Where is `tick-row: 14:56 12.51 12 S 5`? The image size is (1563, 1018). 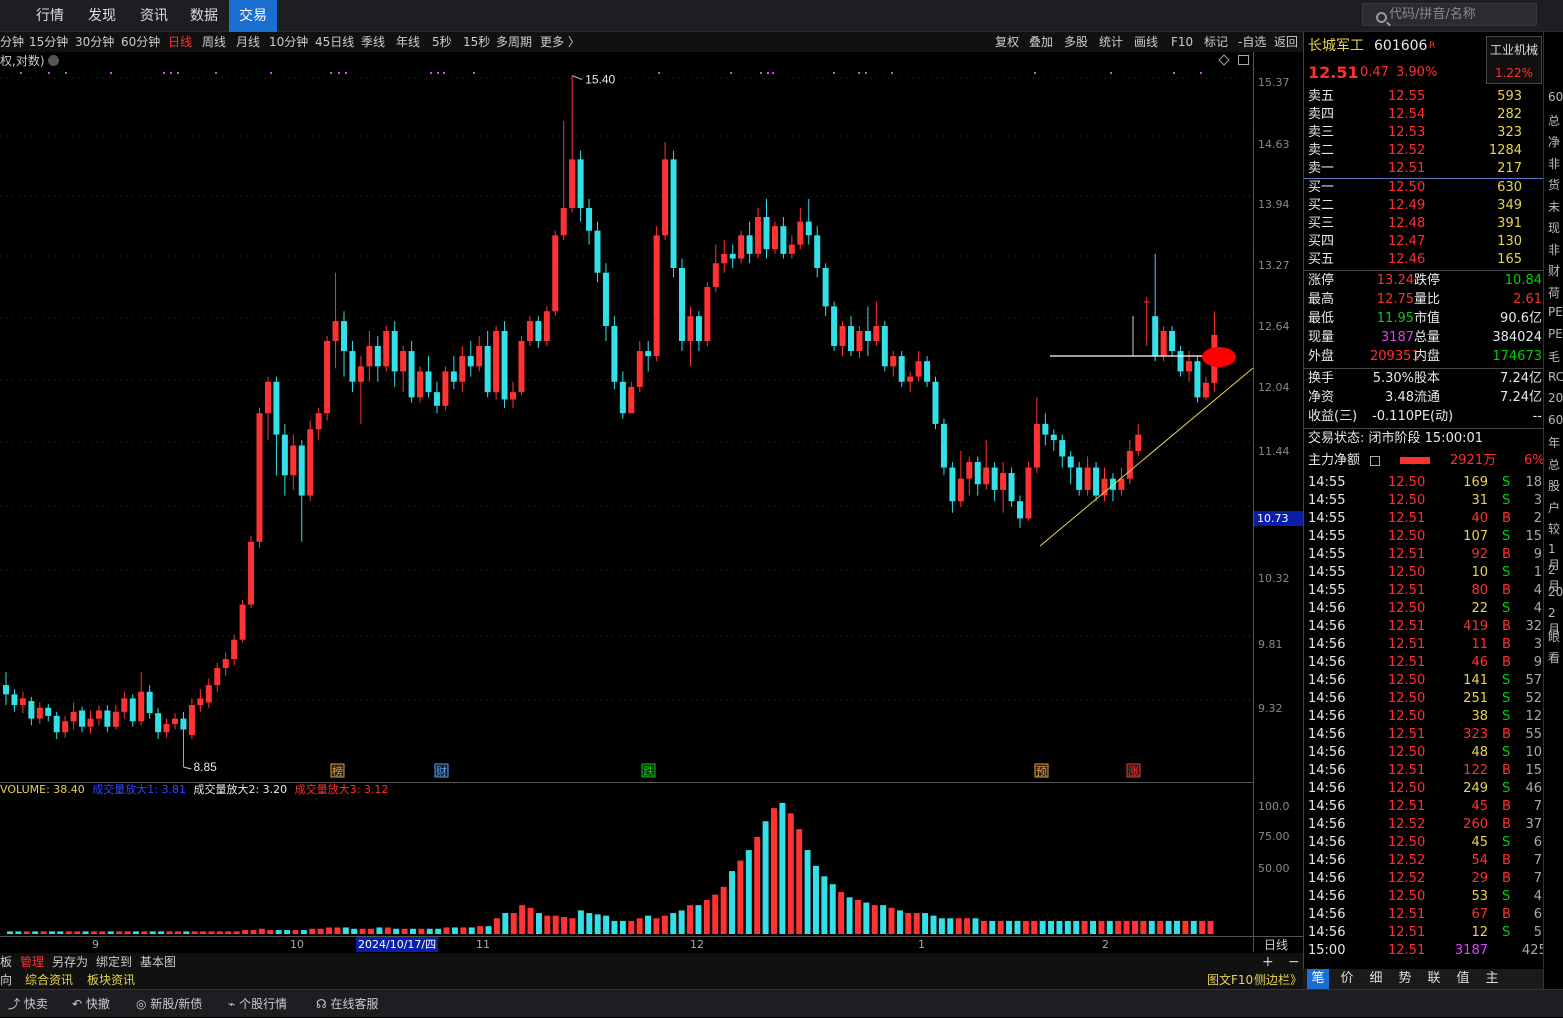 tick-row: 14:56 12.51 12 S 5 is located at coordinates (1426, 933).